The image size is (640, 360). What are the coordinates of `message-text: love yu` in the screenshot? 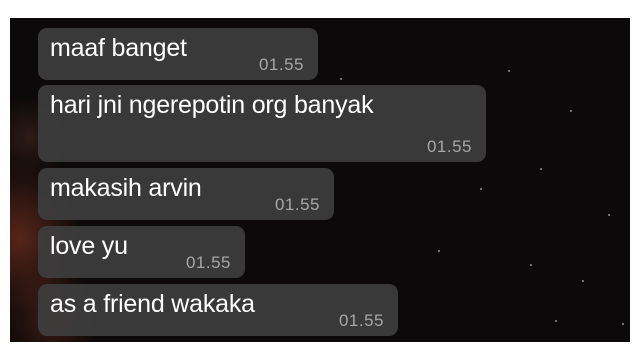 It's located at (89, 246).